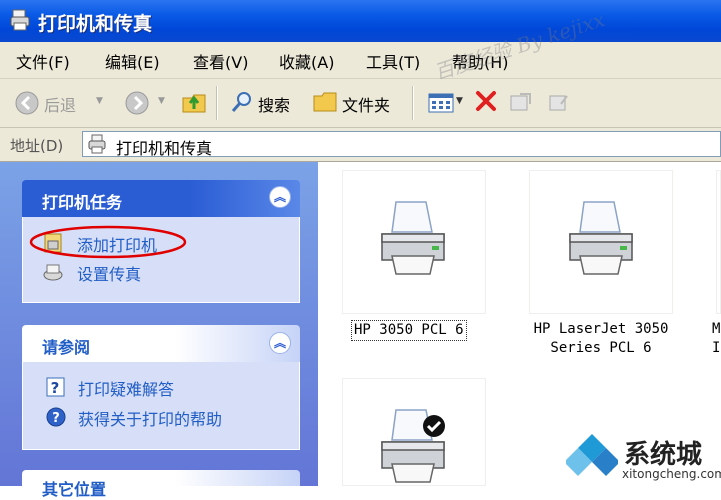 Image resolution: width=721 pixels, height=500 pixels. What do you see at coordinates (718, 242) in the screenshot?
I see `printer-tile` at bounding box center [718, 242].